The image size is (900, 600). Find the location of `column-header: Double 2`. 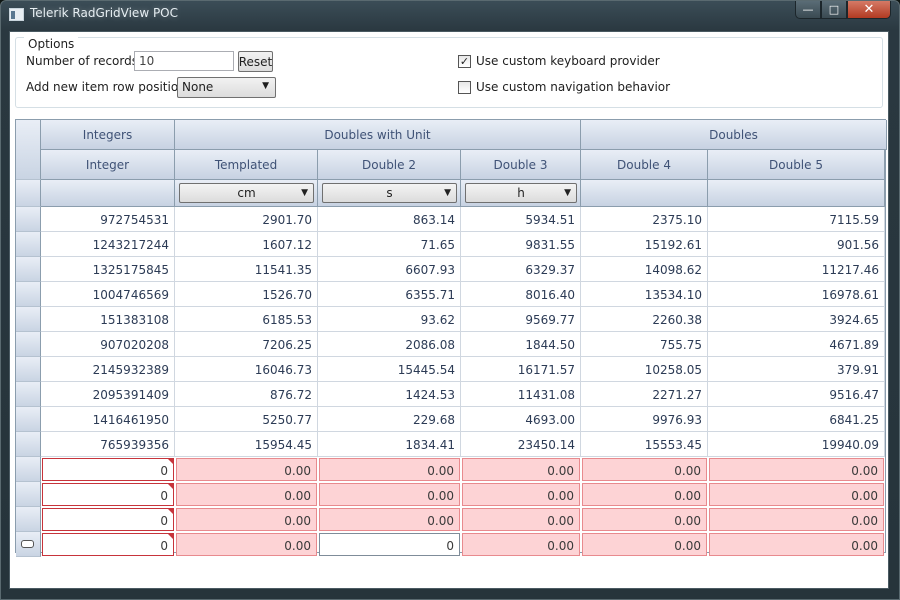

column-header: Double 2 is located at coordinates (389, 165).